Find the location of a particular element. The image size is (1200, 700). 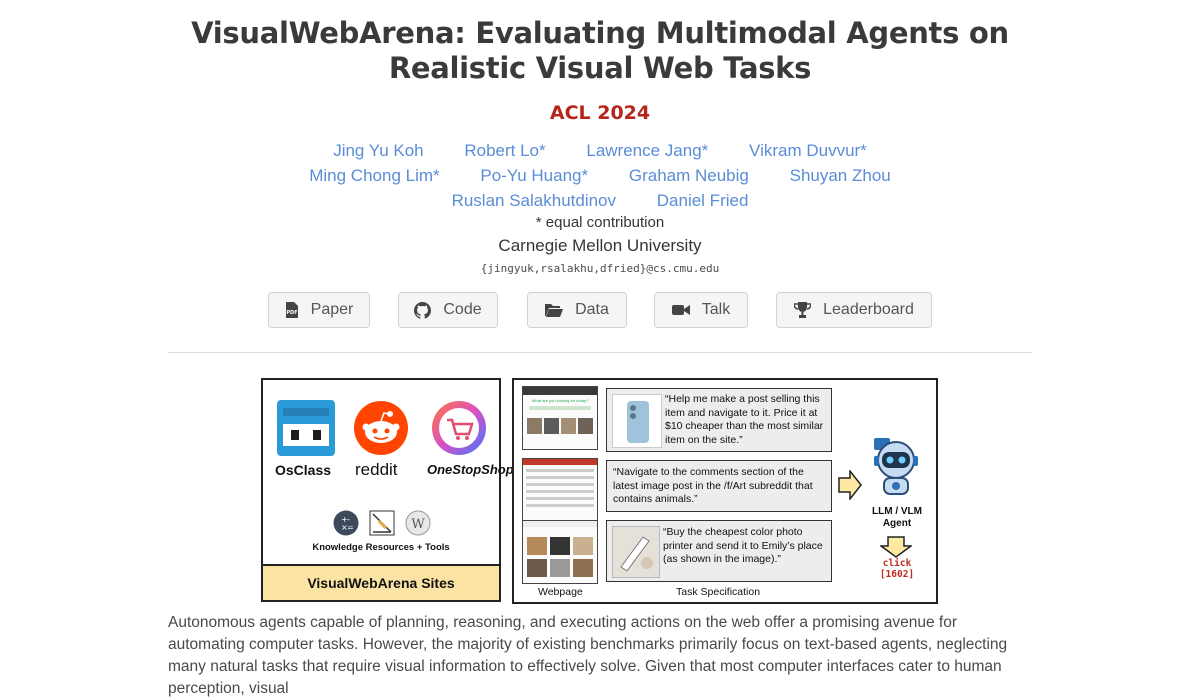

reddit-logo-icon is located at coordinates (381, 428).